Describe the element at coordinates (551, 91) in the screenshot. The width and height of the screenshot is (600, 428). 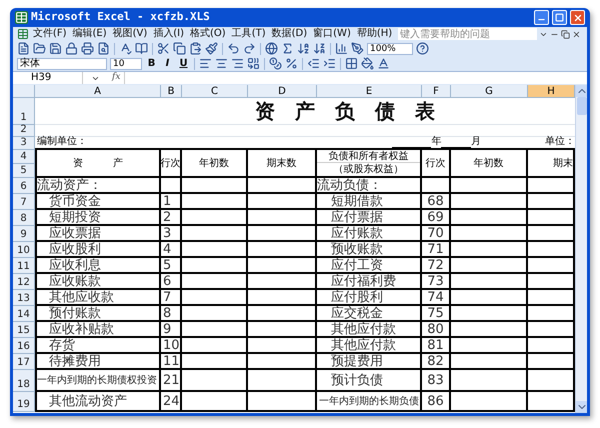
I see `column-header: H` at that location.